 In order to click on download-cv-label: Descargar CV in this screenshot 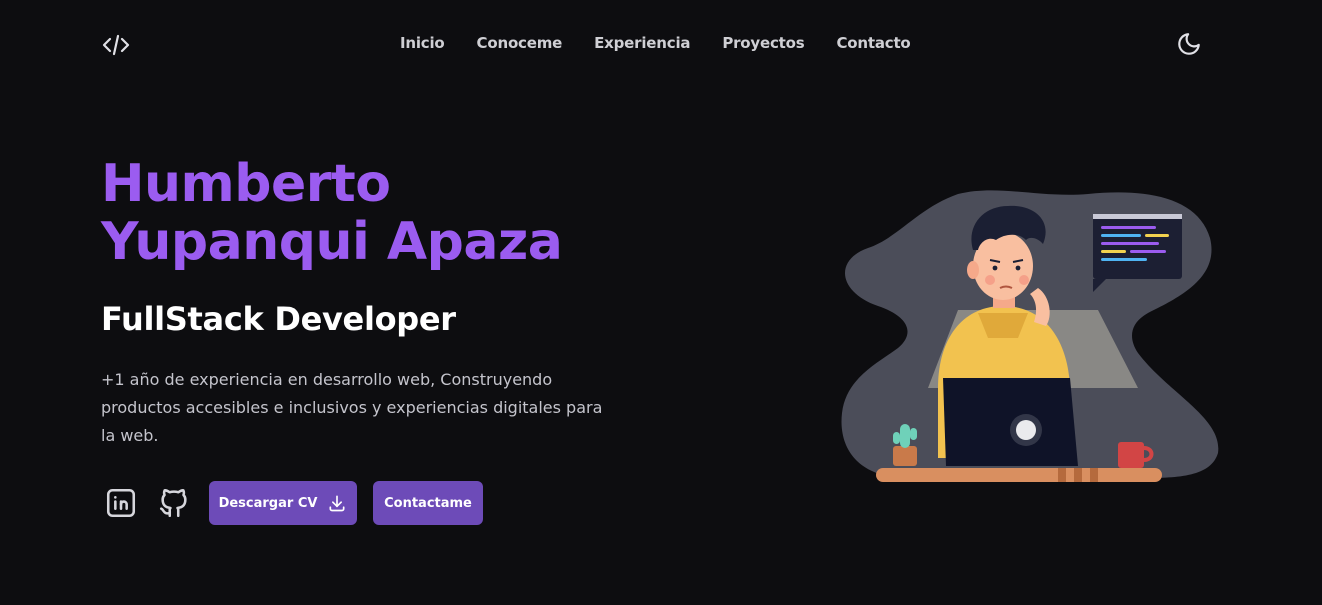, I will do `click(268, 503)`.